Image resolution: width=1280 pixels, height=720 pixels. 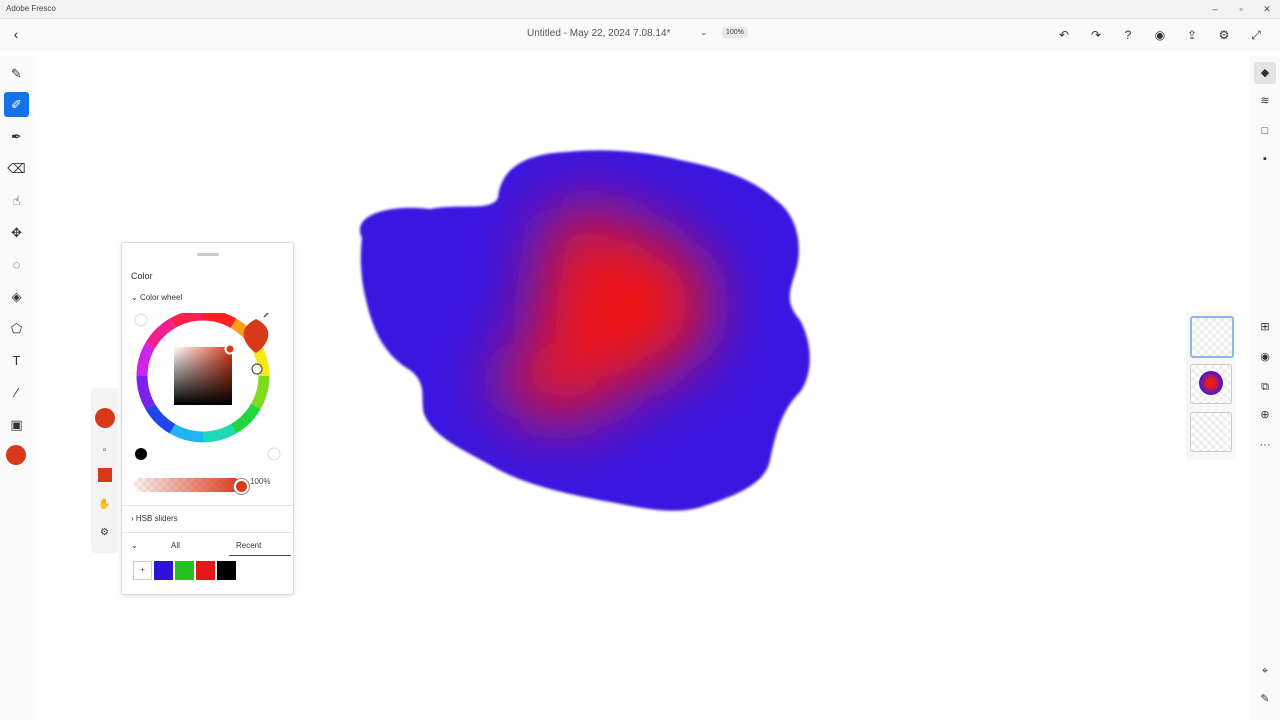 I want to click on settings-button: ⚙, so click(x=1224, y=35).